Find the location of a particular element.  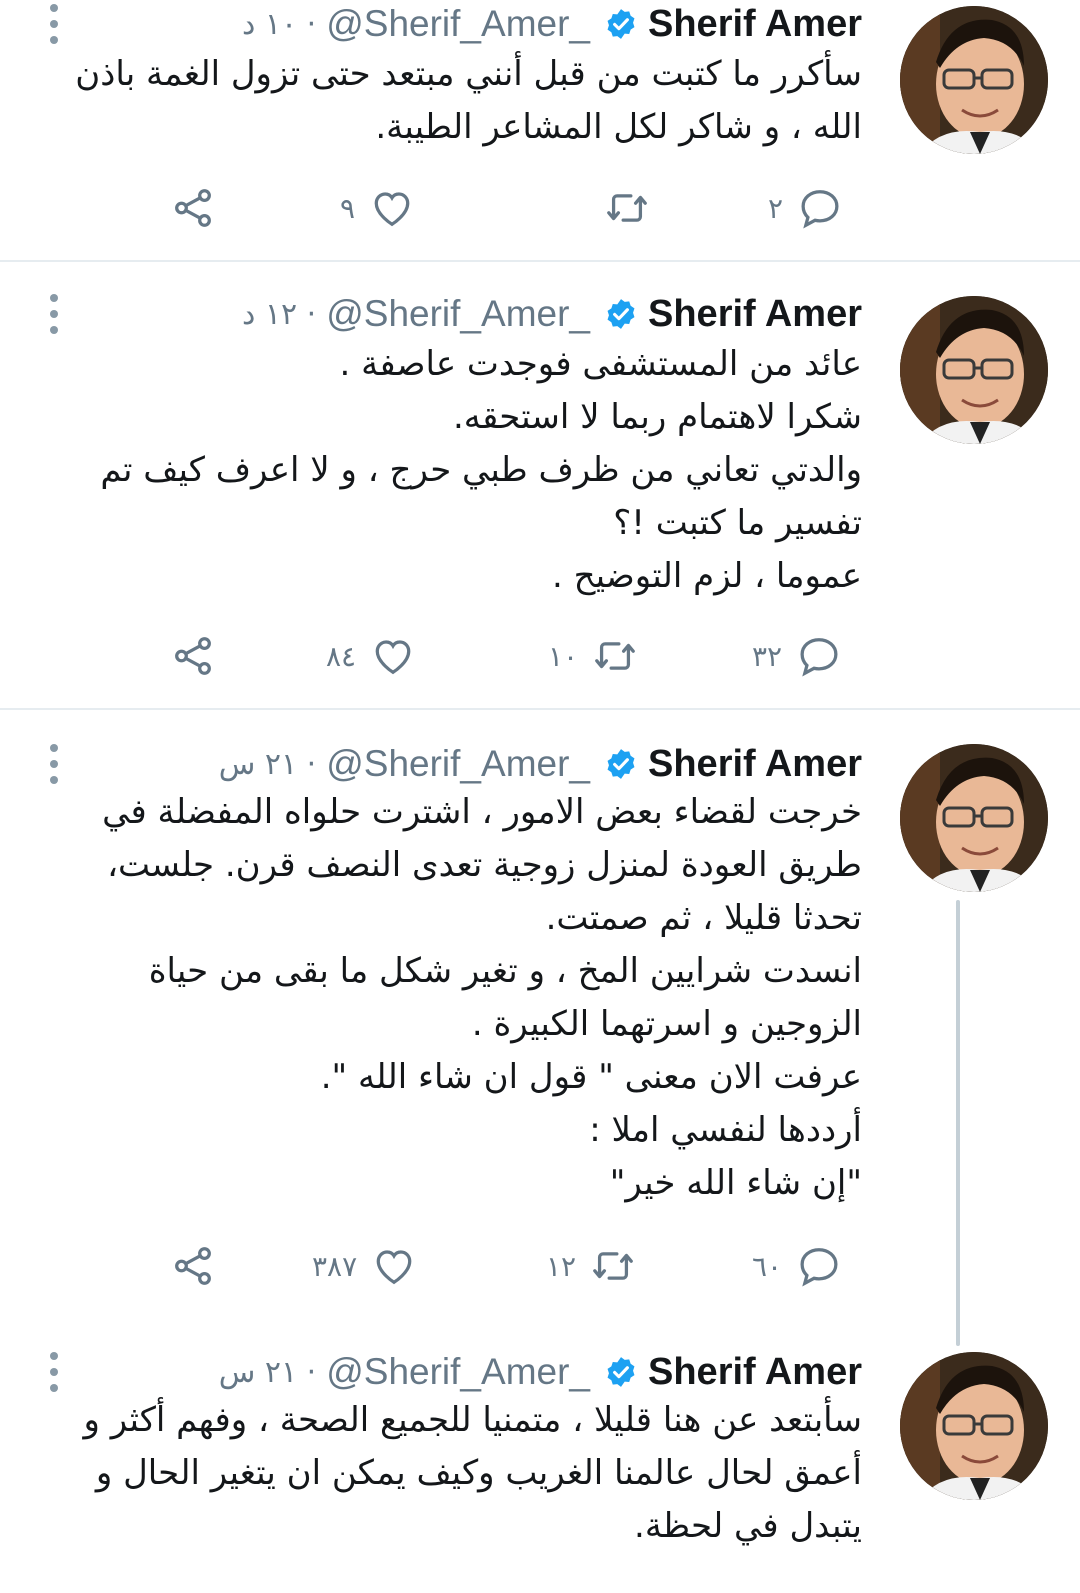

reply-button: ٣٢ is located at coordinates (797, 656).